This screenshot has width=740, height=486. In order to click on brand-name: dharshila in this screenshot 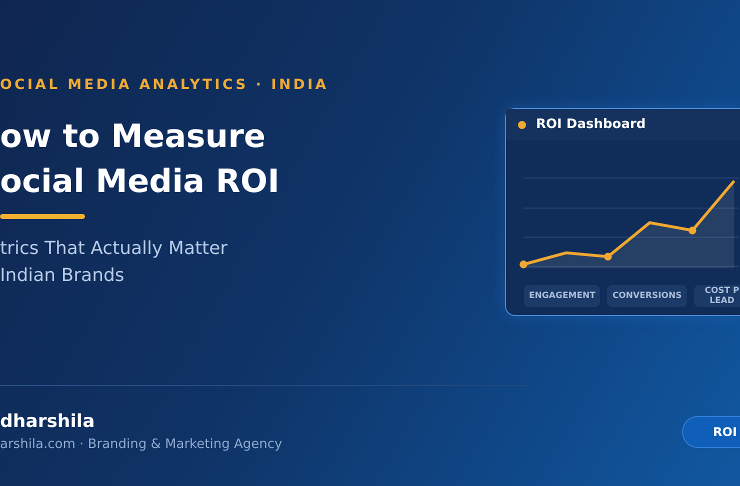, I will do `click(48, 422)`.